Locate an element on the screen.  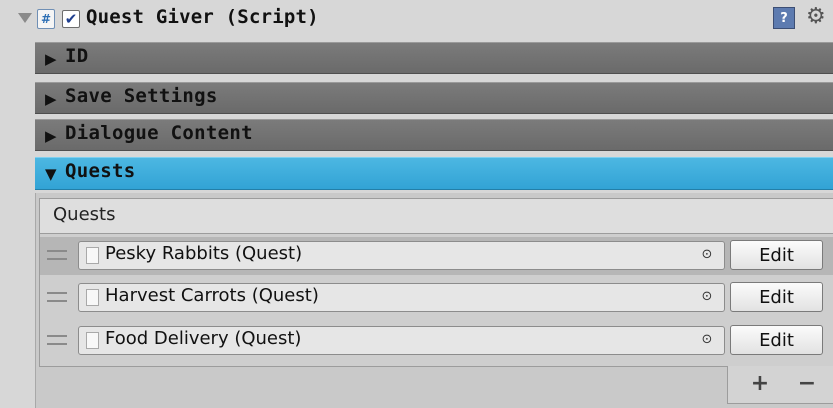
quest-object-field: Food Delivery (Quest) is located at coordinates (401, 340).